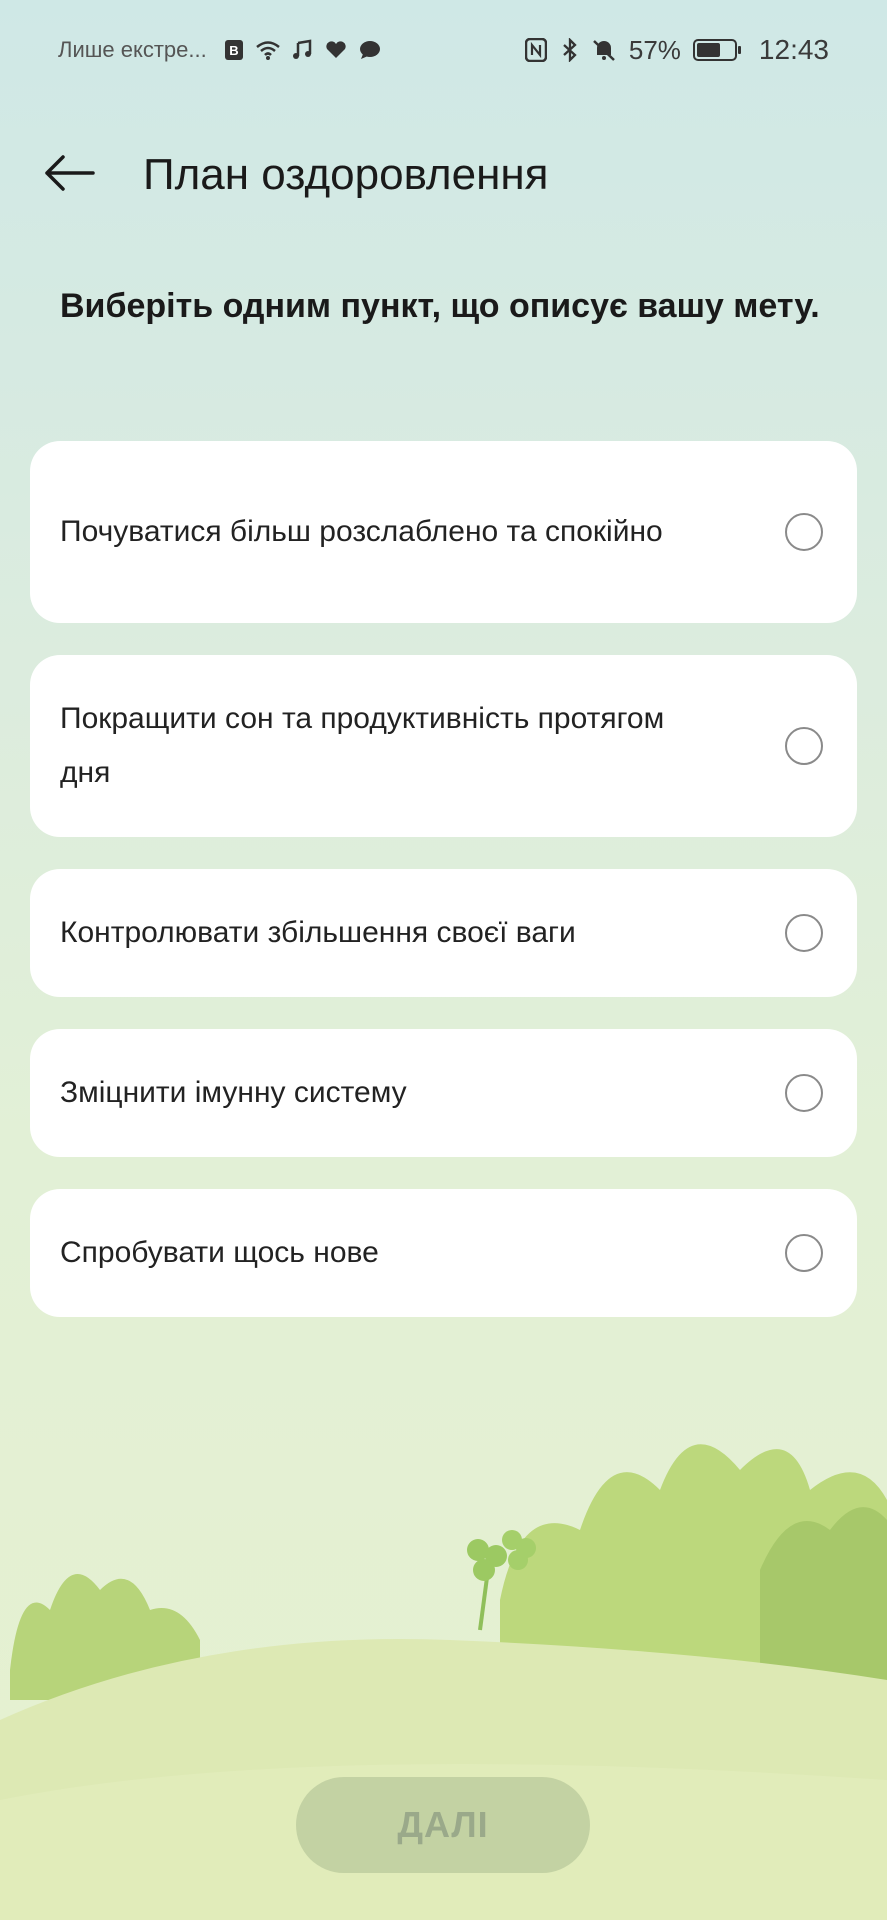 This screenshot has height=1920, width=887. What do you see at coordinates (793, 49) in the screenshot?
I see `clock: 12:43` at bounding box center [793, 49].